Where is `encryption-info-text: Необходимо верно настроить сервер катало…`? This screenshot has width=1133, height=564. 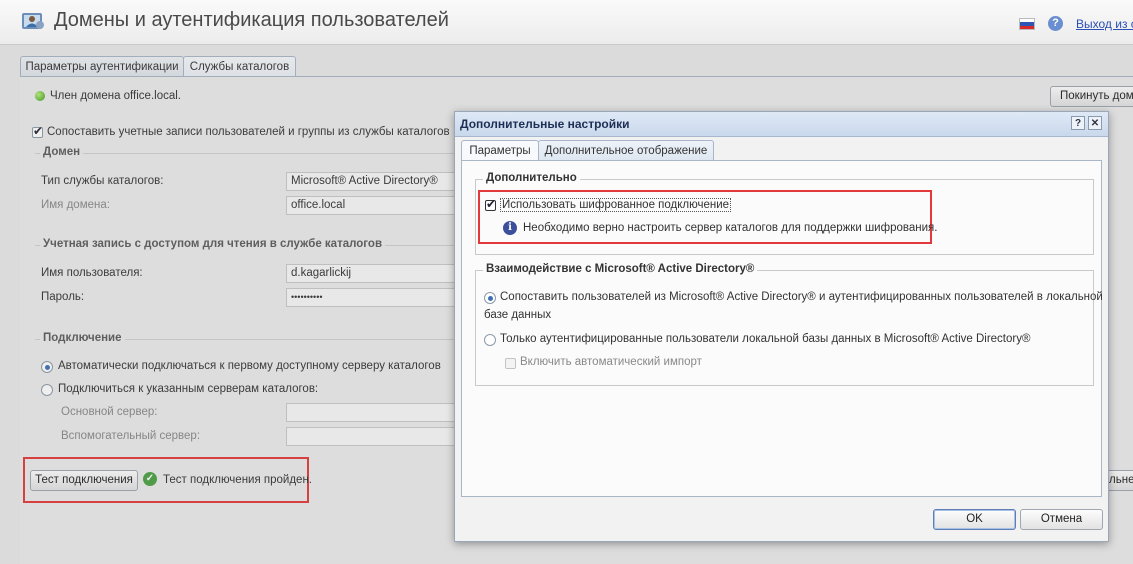
encryption-info-text: Необходимо верно настроить сервер катало… is located at coordinates (730, 228).